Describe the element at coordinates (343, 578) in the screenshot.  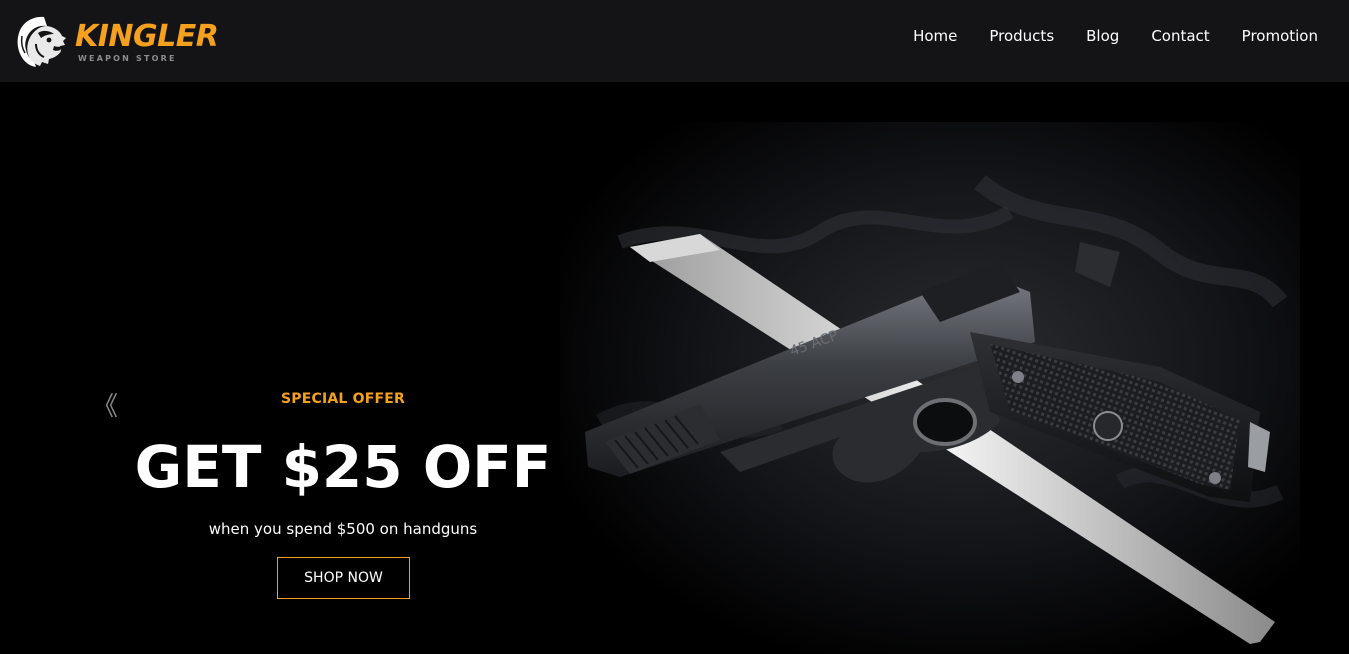
I see `shop-now-button: SHOP NOW` at that location.